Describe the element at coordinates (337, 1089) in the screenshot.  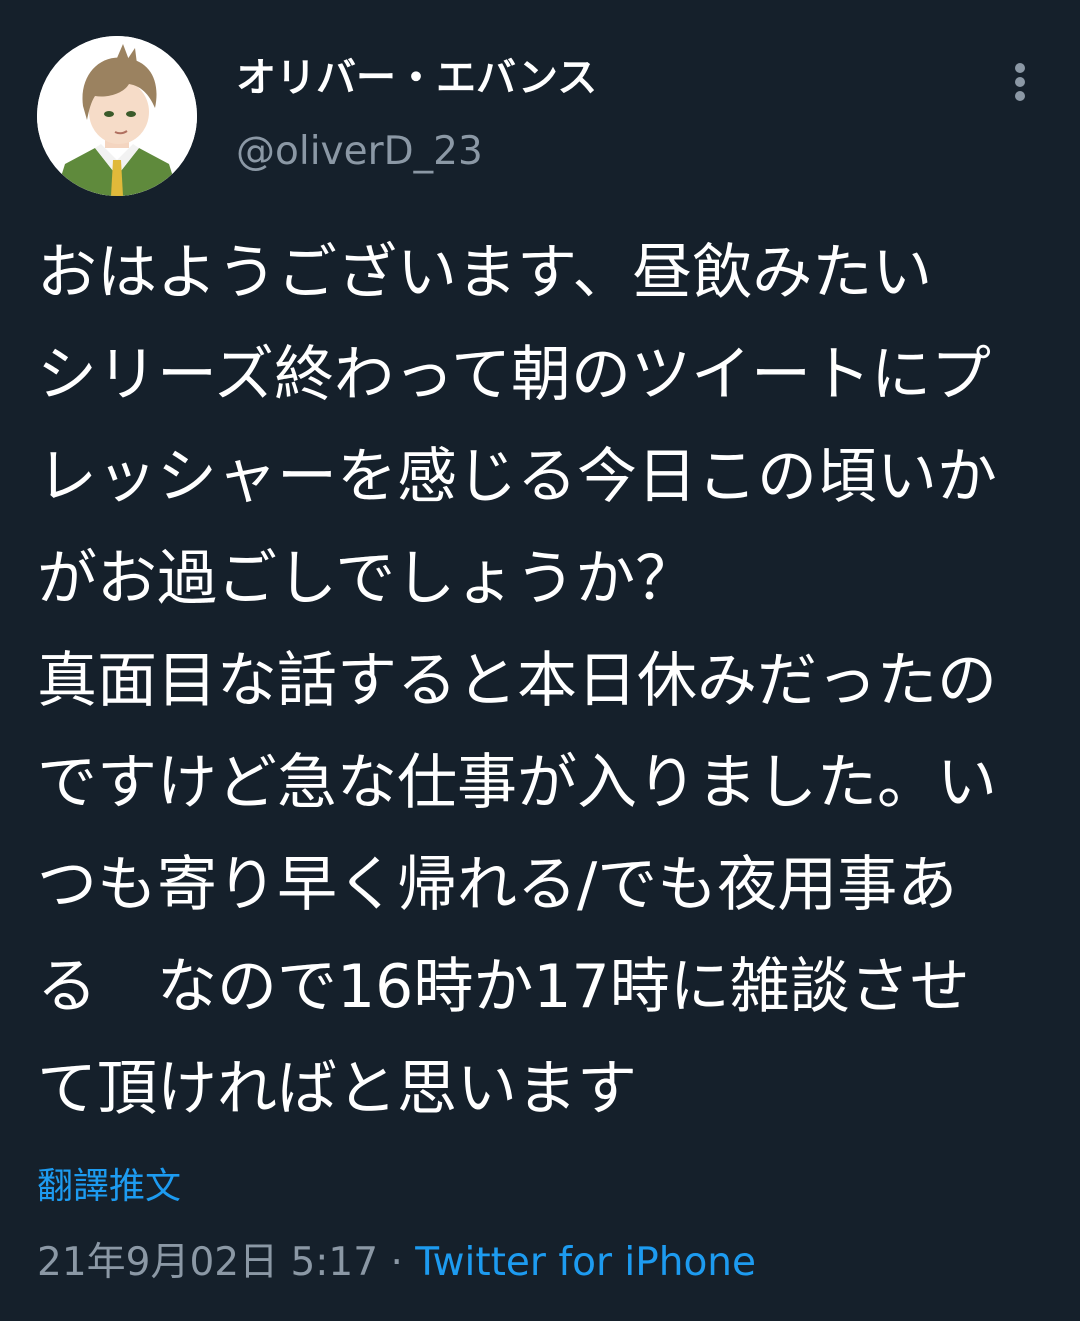
I see `tweet-text-line: て頂ければと思います` at that location.